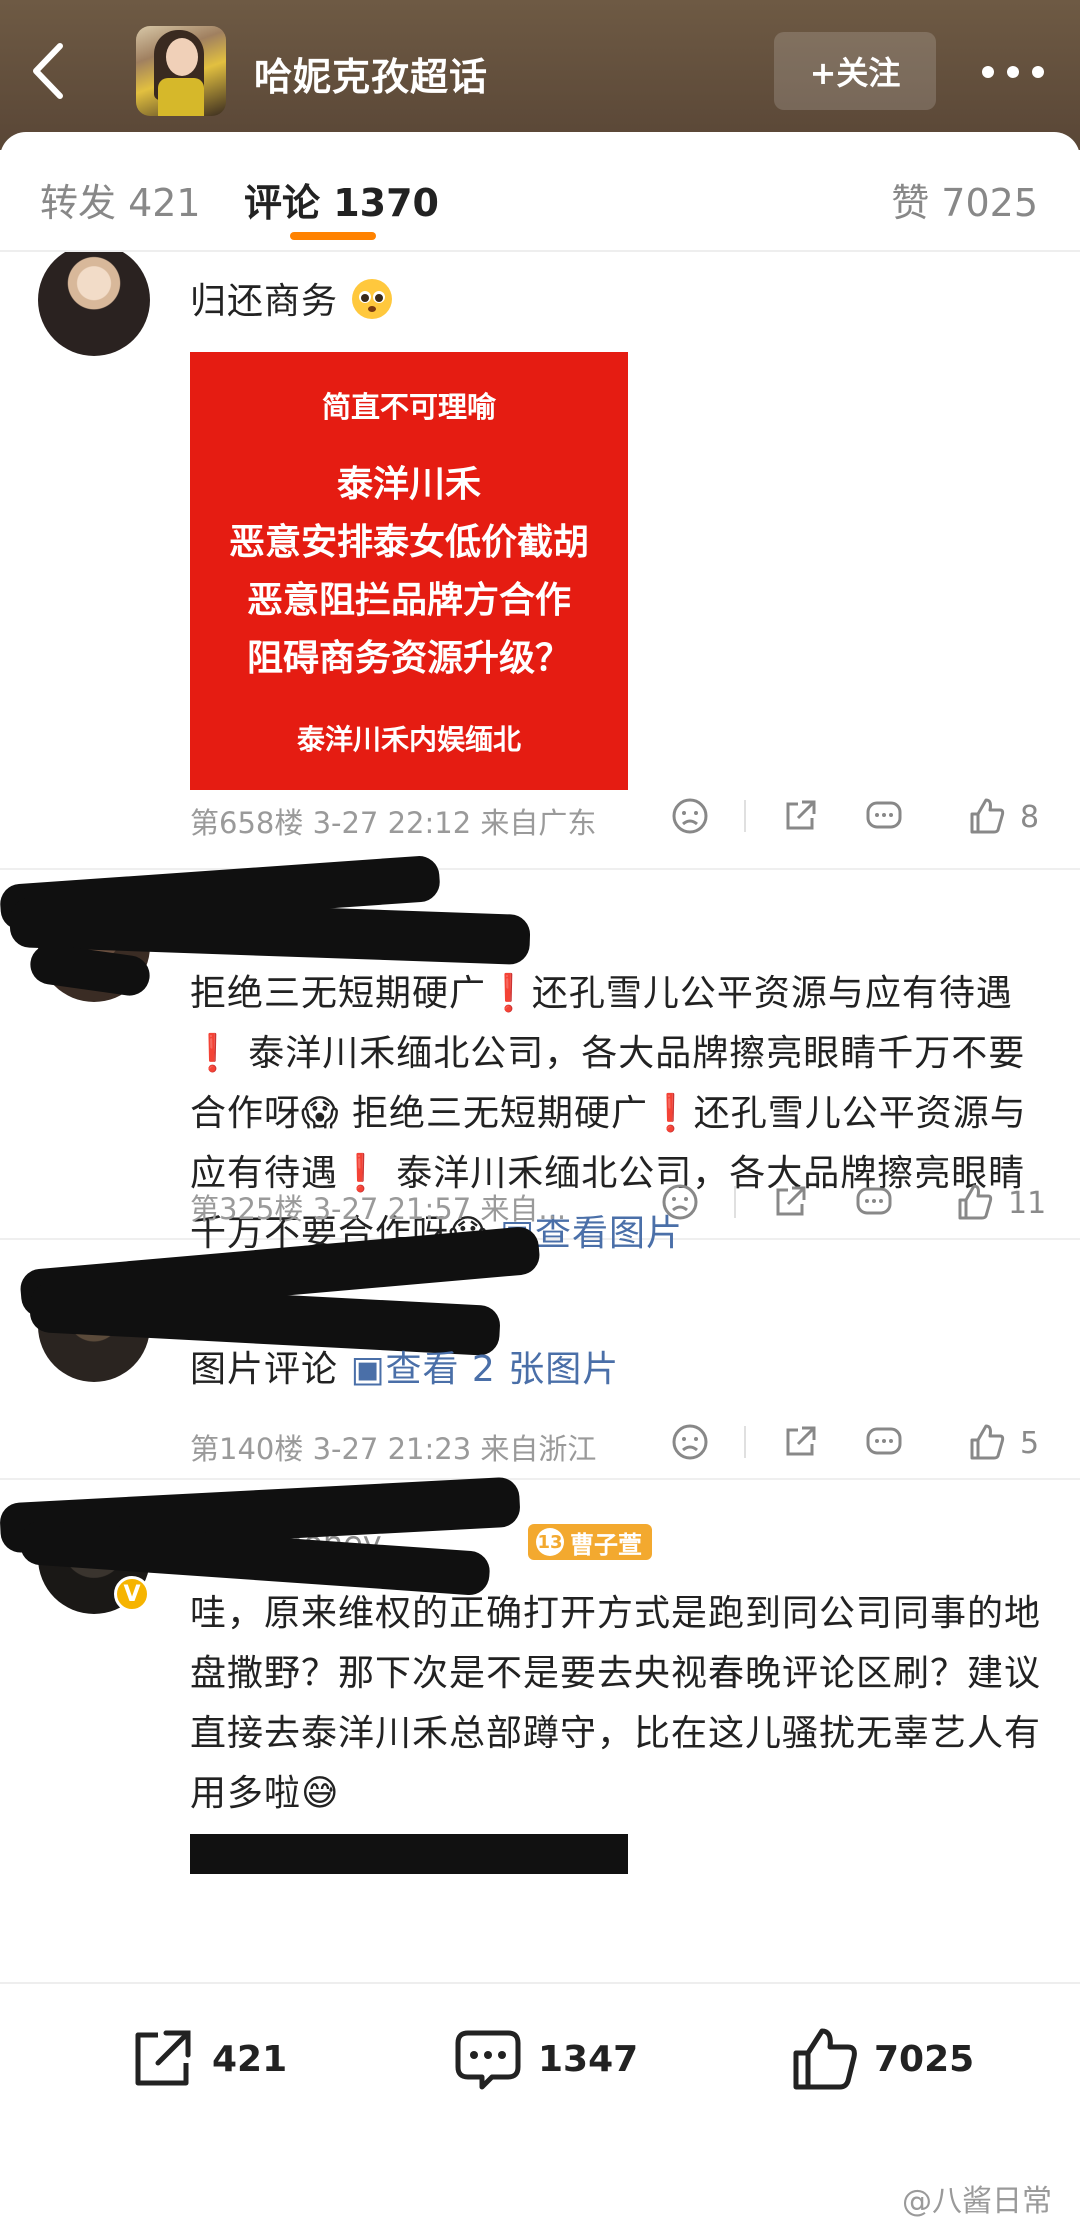 Image resolution: width=1080 pixels, height=2219 pixels. Describe the element at coordinates (207, 2059) in the screenshot. I see `repost-button: 421` at that location.